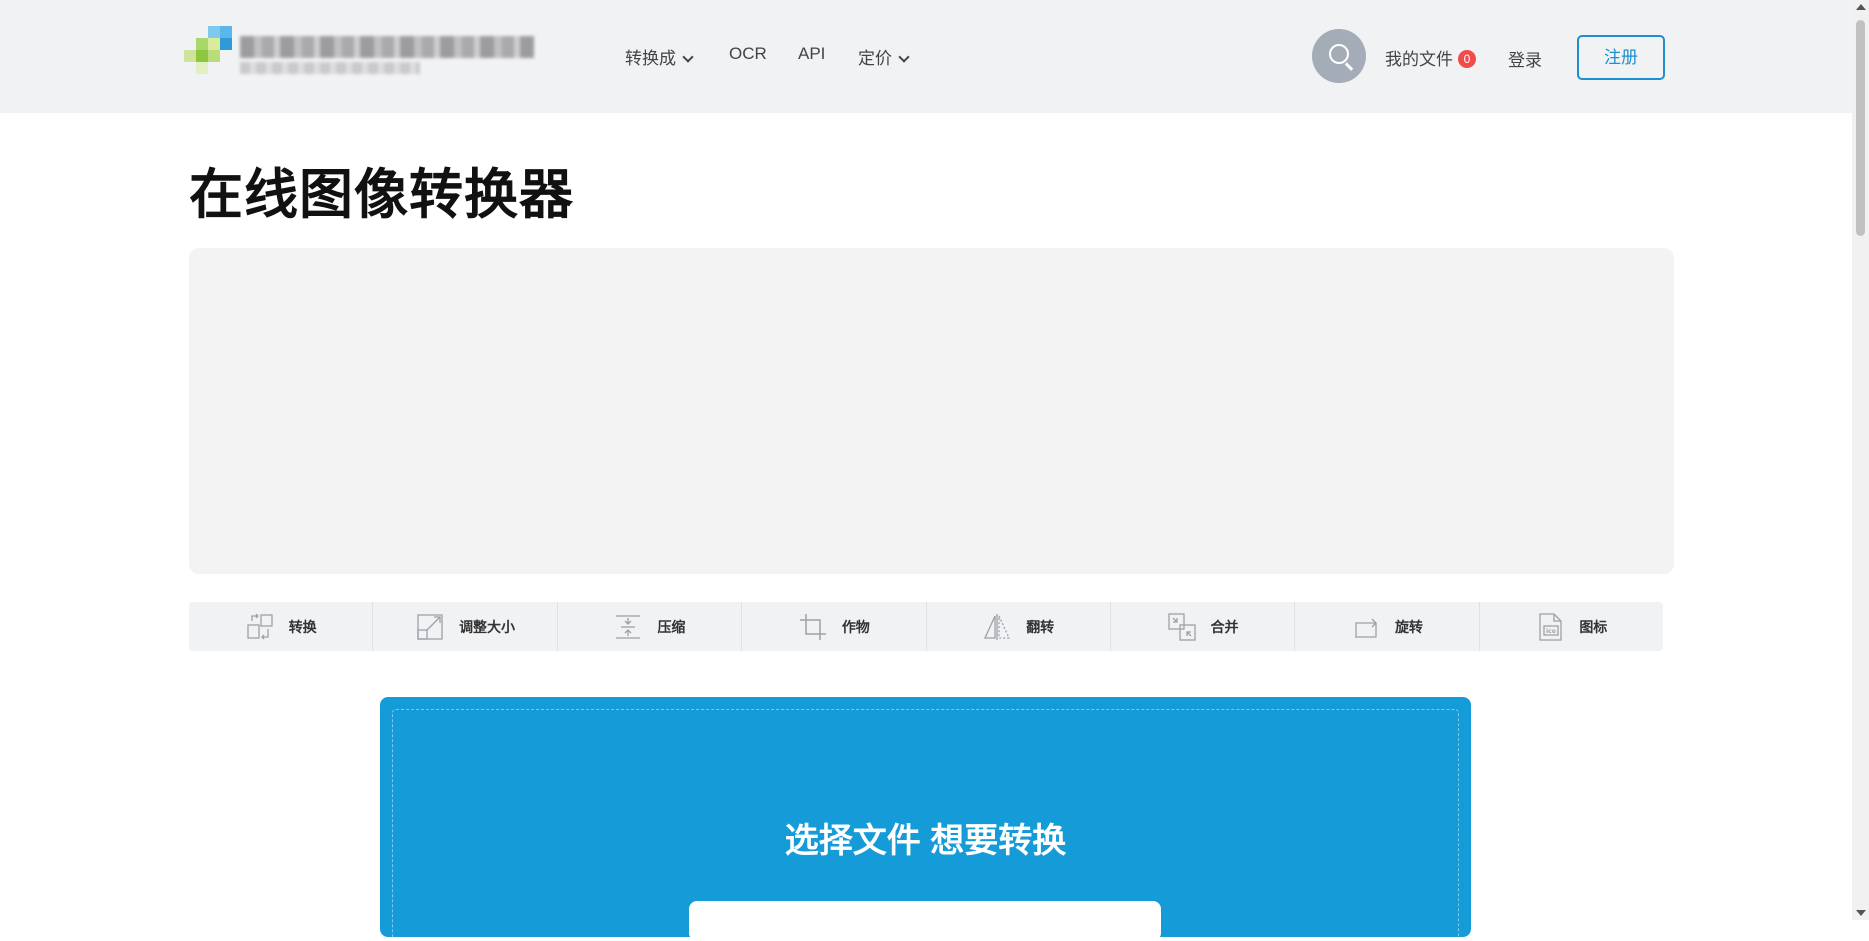  What do you see at coordinates (387, 47) in the screenshot?
I see `logo-wordmark-blurred` at bounding box center [387, 47].